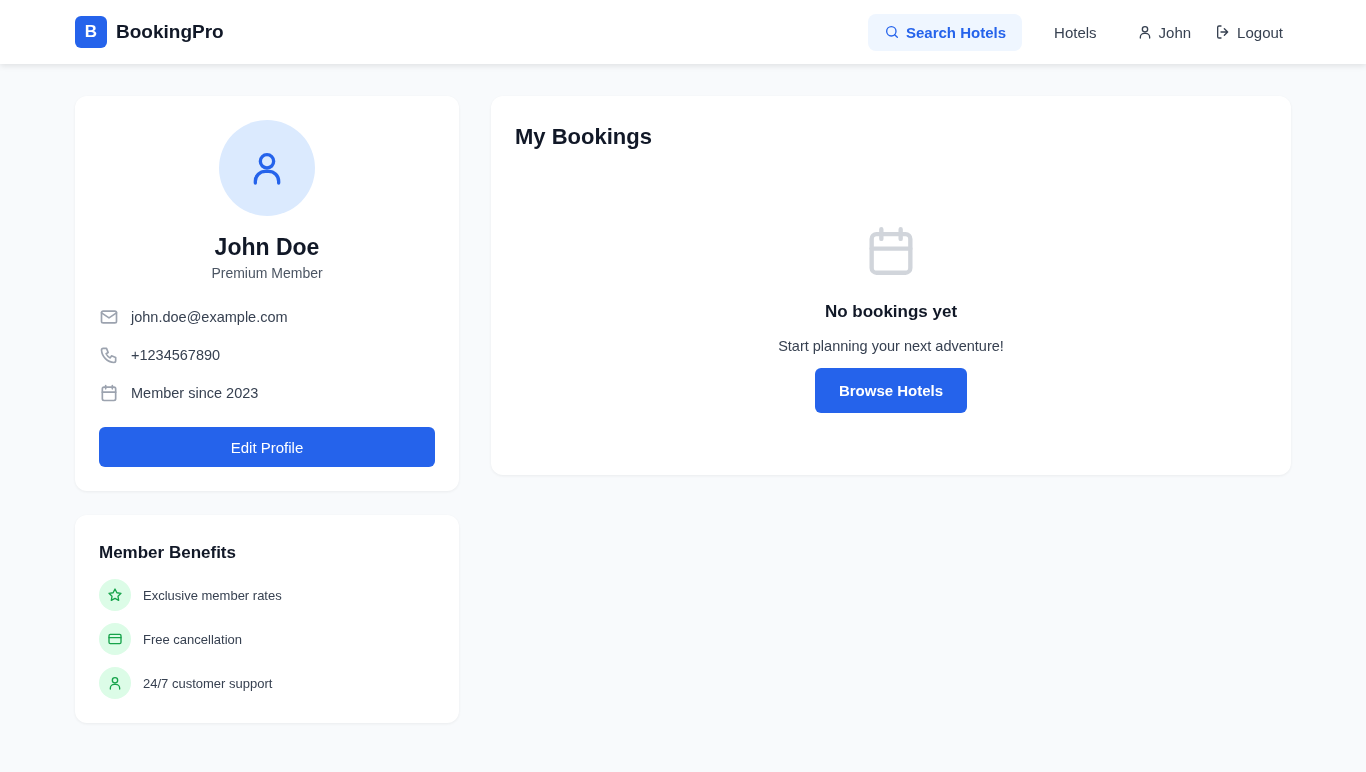  I want to click on logo-mark: B, so click(91, 32).